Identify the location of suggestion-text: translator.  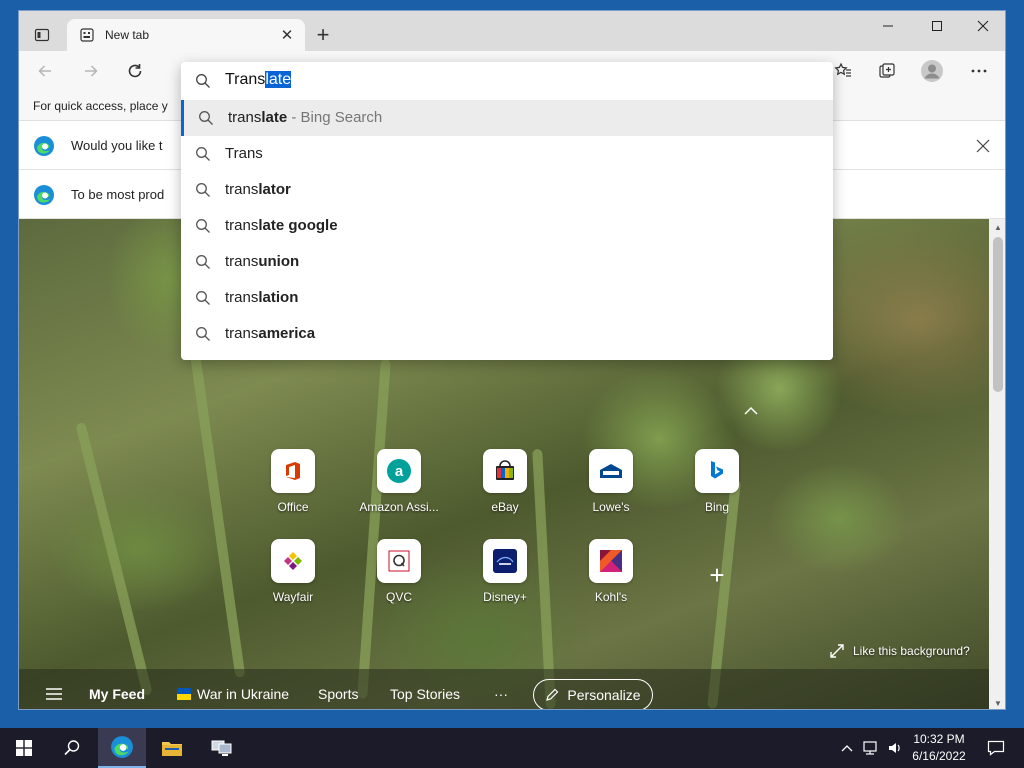
(258, 189).